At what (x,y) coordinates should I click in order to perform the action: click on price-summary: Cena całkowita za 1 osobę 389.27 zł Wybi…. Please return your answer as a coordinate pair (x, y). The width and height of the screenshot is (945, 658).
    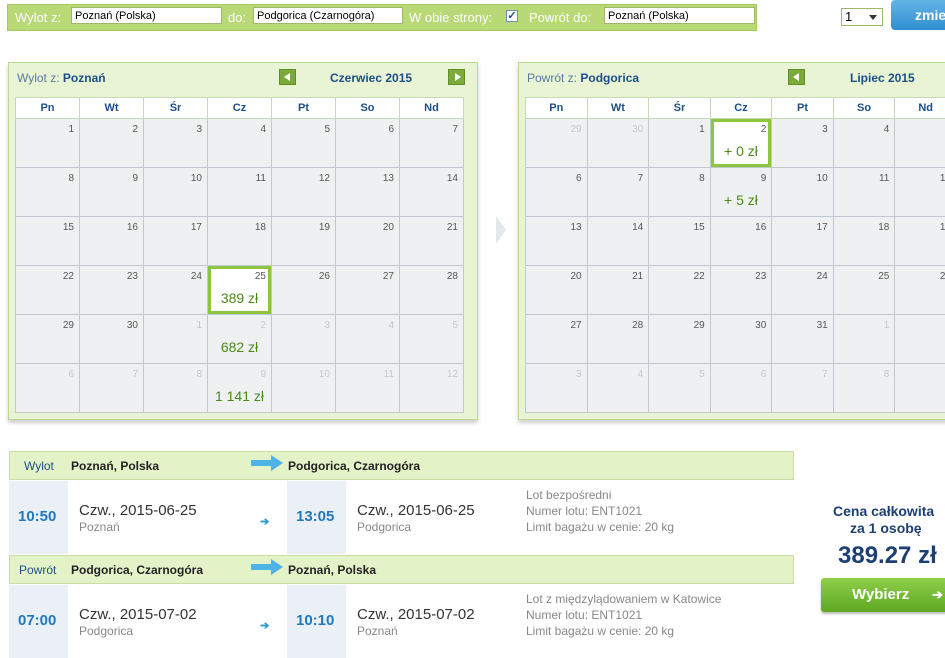
    Looking at the image, I should click on (870, 552).